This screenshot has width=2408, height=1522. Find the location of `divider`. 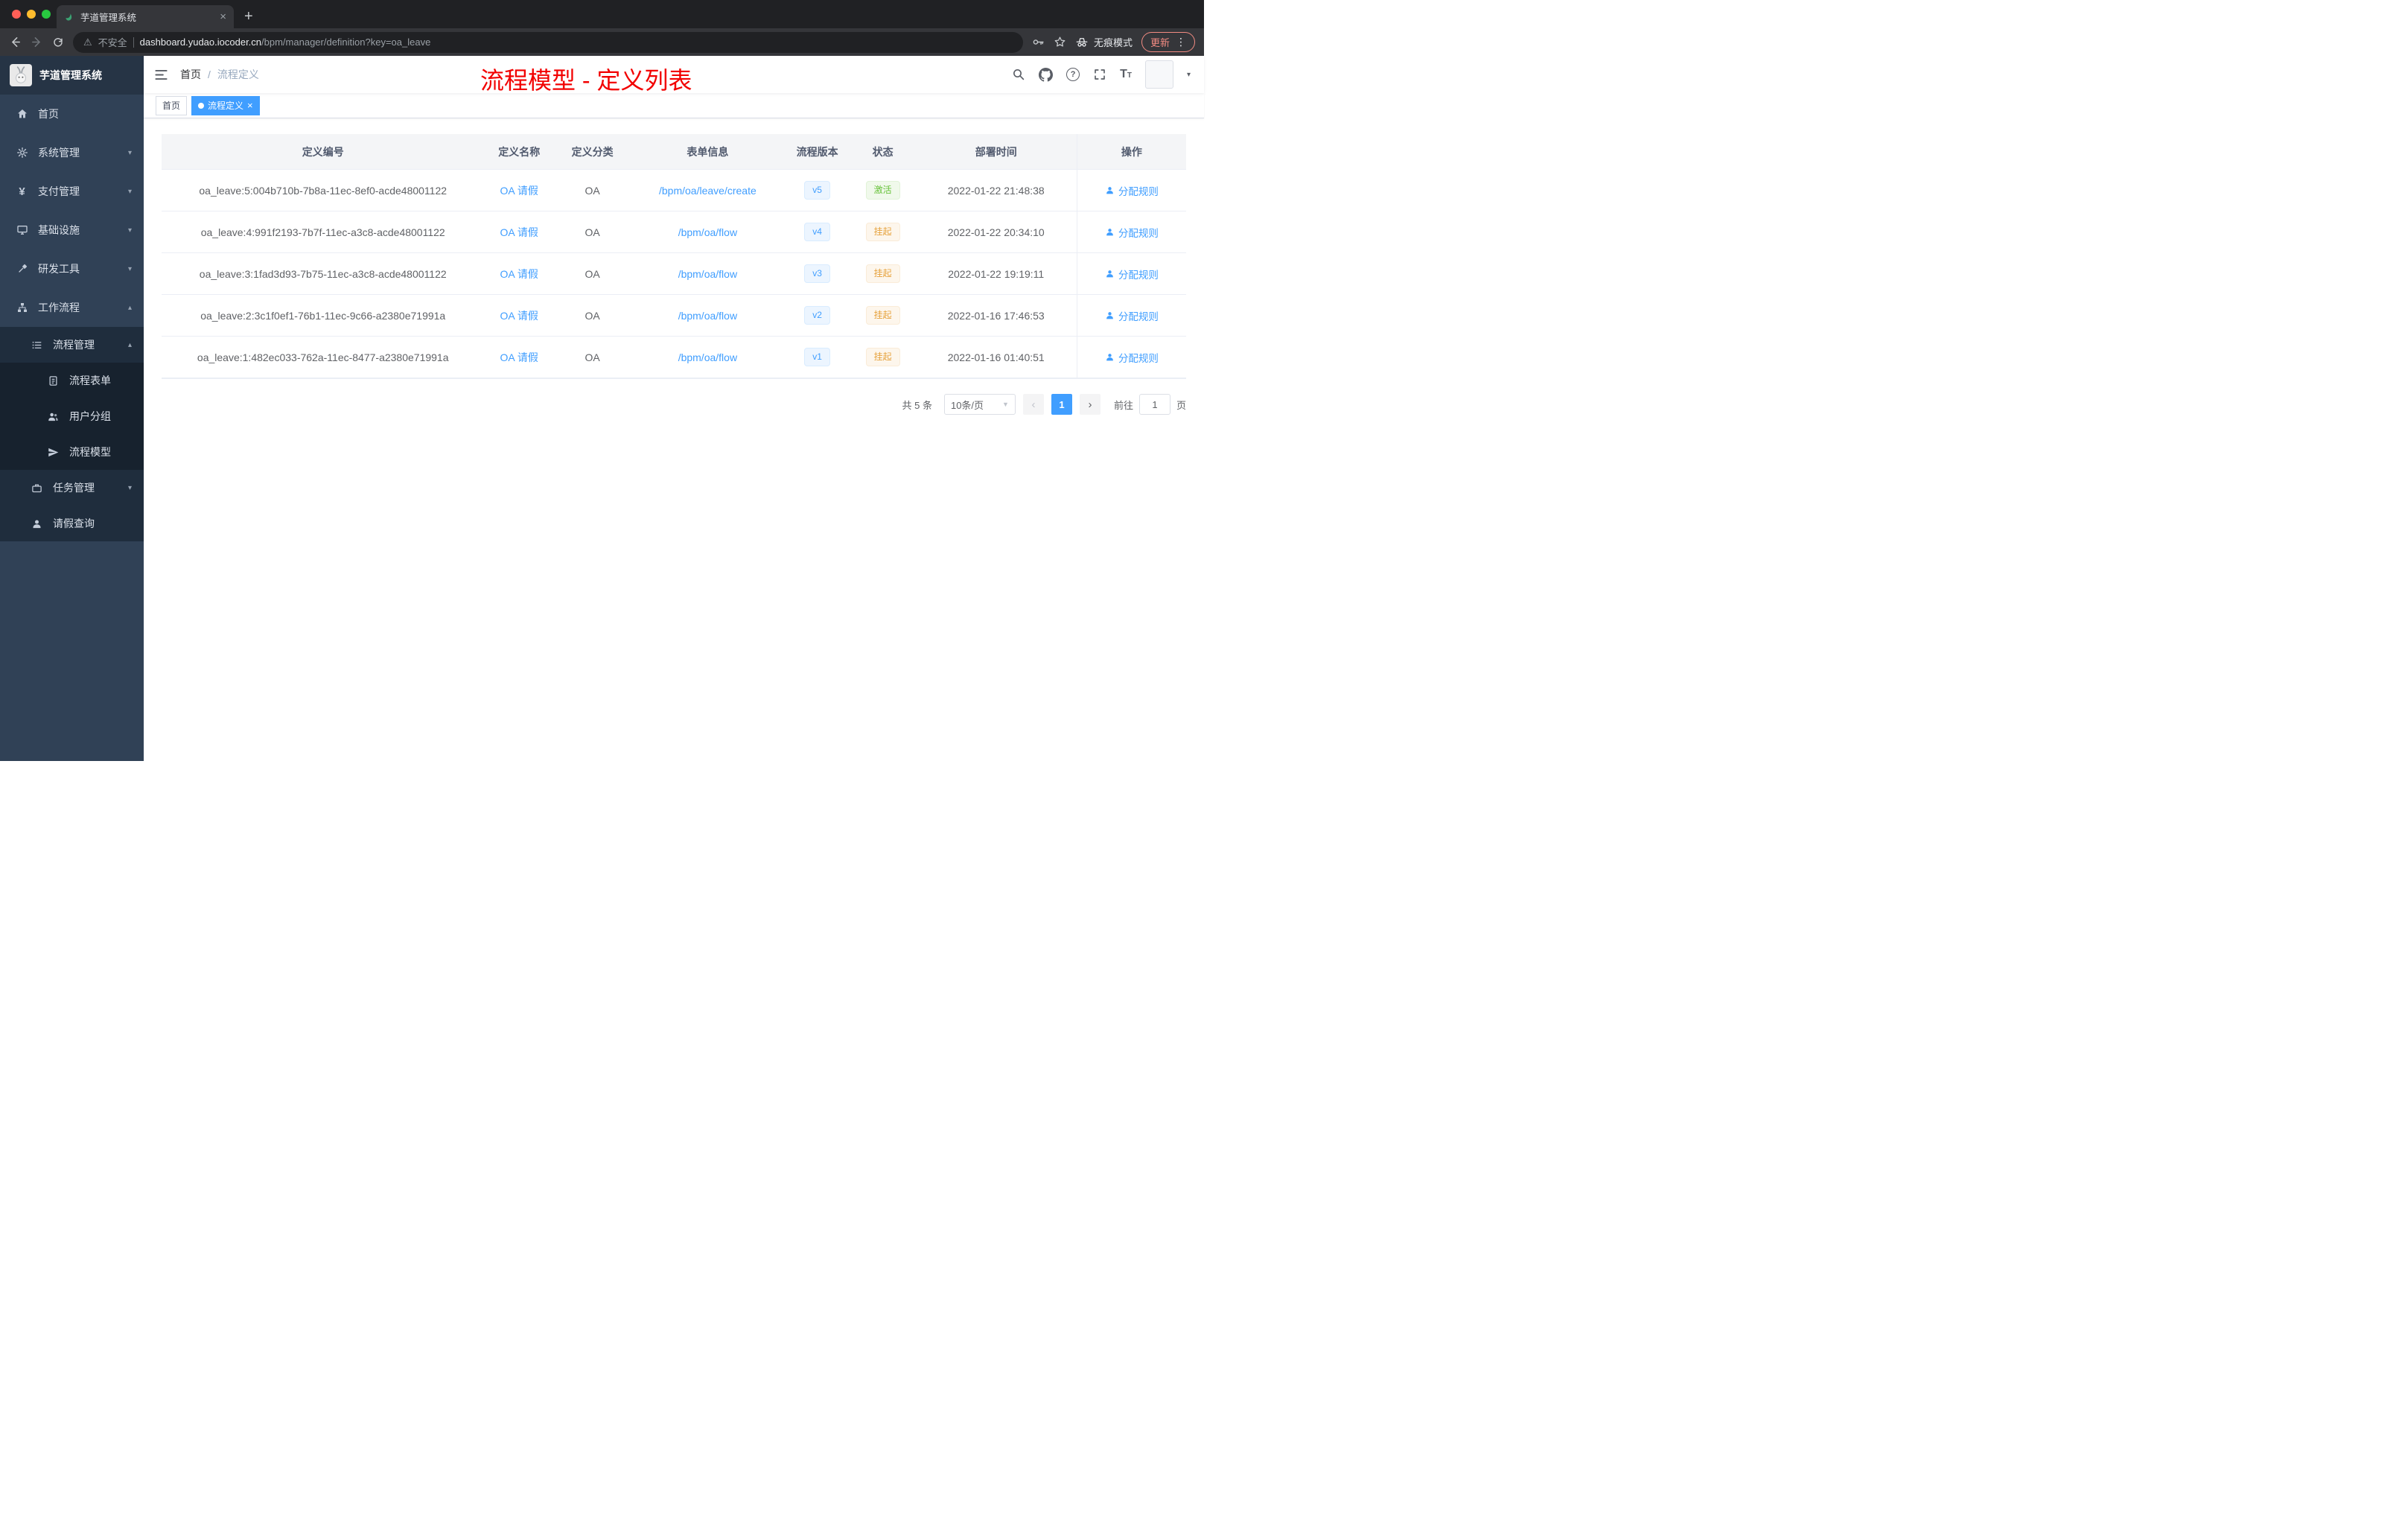

divider is located at coordinates (133, 42).